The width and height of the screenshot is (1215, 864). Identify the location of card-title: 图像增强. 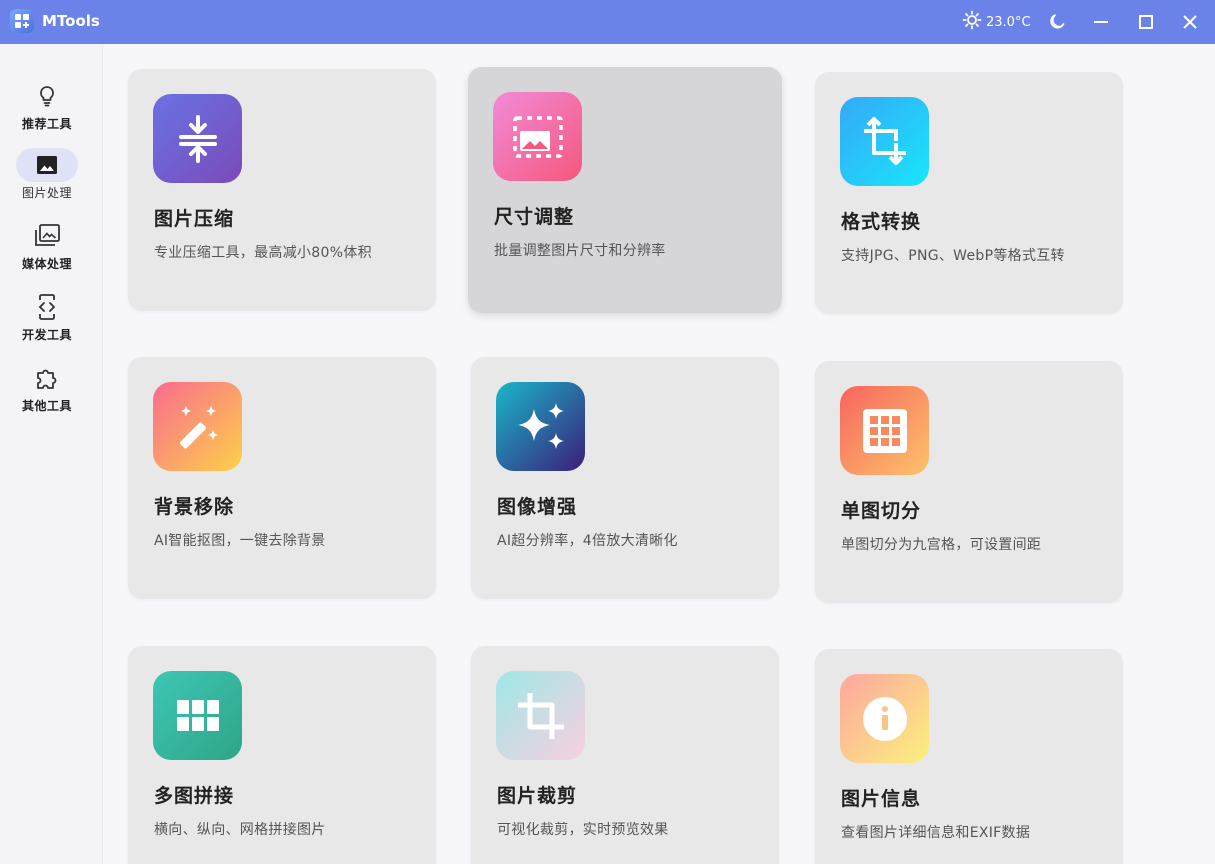
(537, 507).